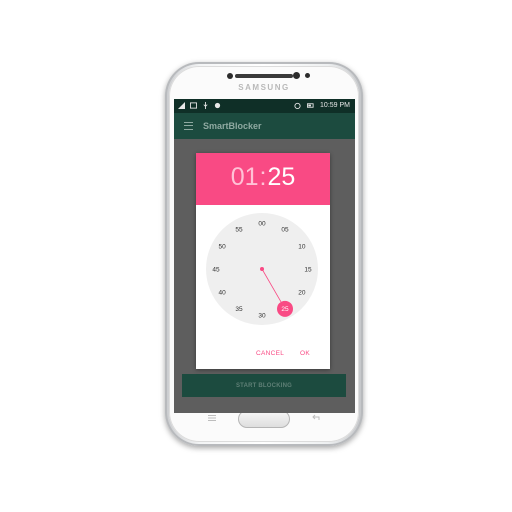  I want to click on signal-icon, so click(181, 105).